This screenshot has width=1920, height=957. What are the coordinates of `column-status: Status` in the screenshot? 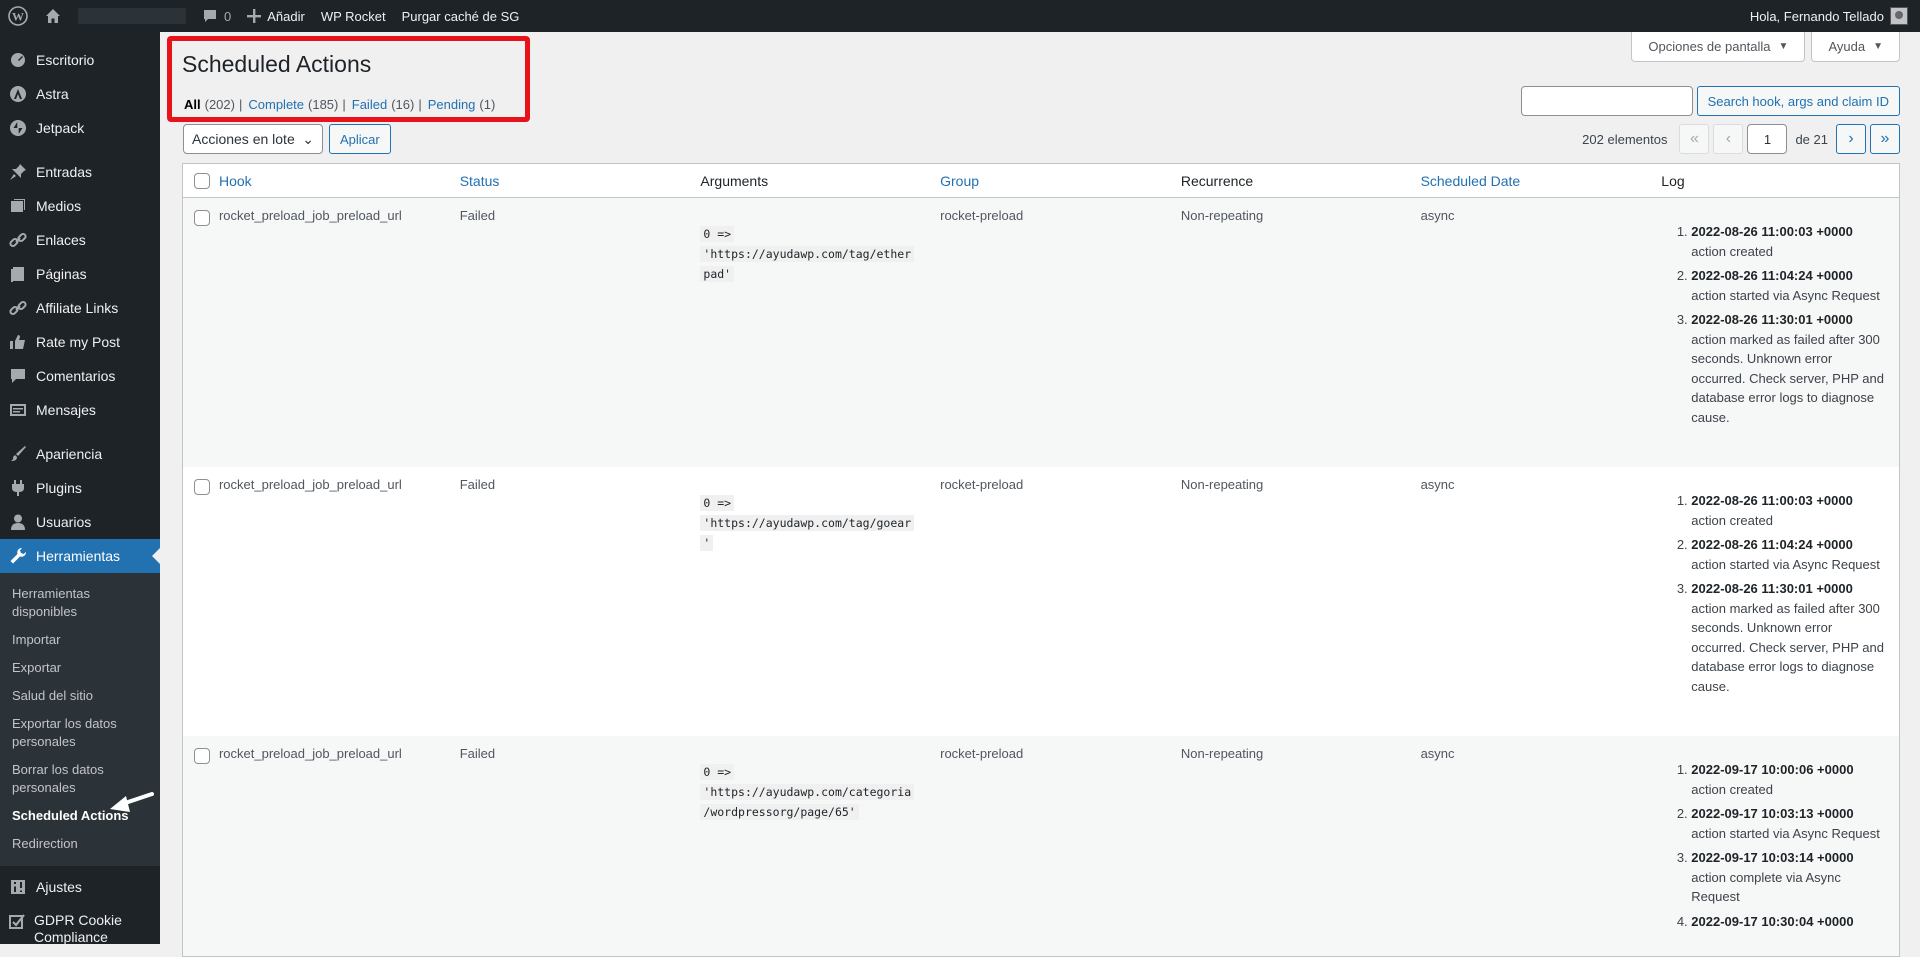 It's located at (480, 181).